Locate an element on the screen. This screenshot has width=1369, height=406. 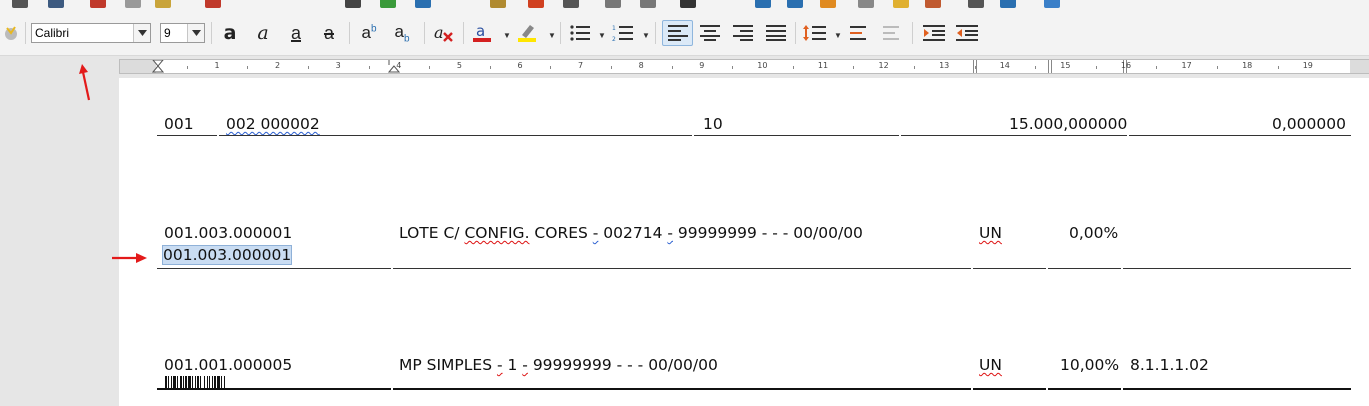
underline-button: a is located at coordinates (296, 33).